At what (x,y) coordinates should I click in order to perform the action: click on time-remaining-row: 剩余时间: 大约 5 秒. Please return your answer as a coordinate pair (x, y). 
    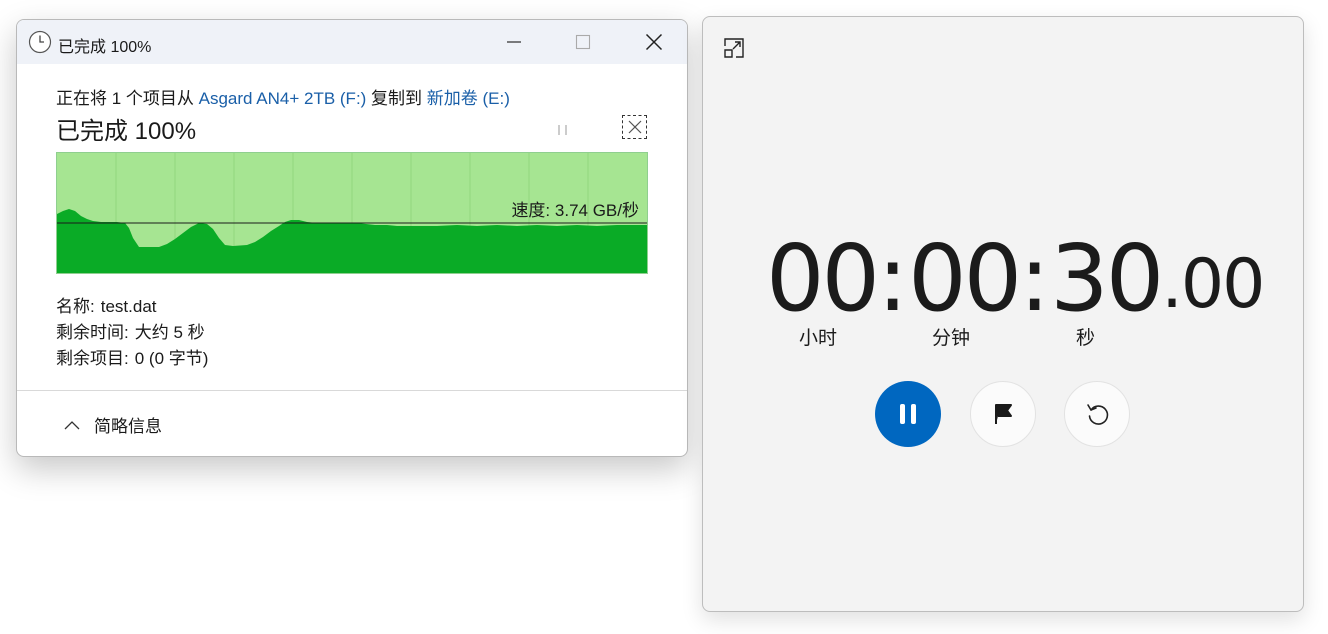
    Looking at the image, I should click on (130, 330).